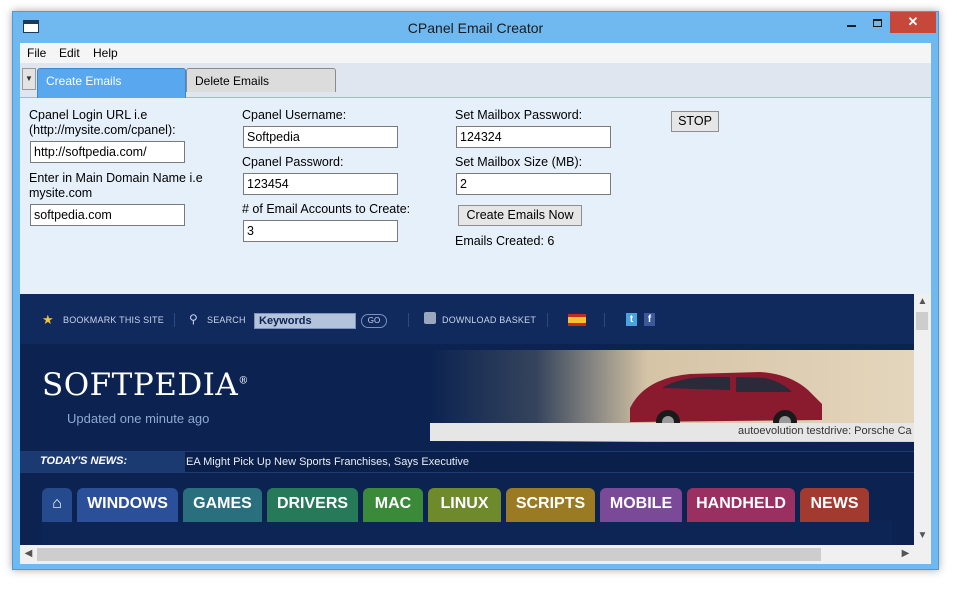 The width and height of the screenshot is (957, 591). Describe the element at coordinates (88, 115) in the screenshot. I see `login-url-label: Cpanel Login URL i.e` at that location.